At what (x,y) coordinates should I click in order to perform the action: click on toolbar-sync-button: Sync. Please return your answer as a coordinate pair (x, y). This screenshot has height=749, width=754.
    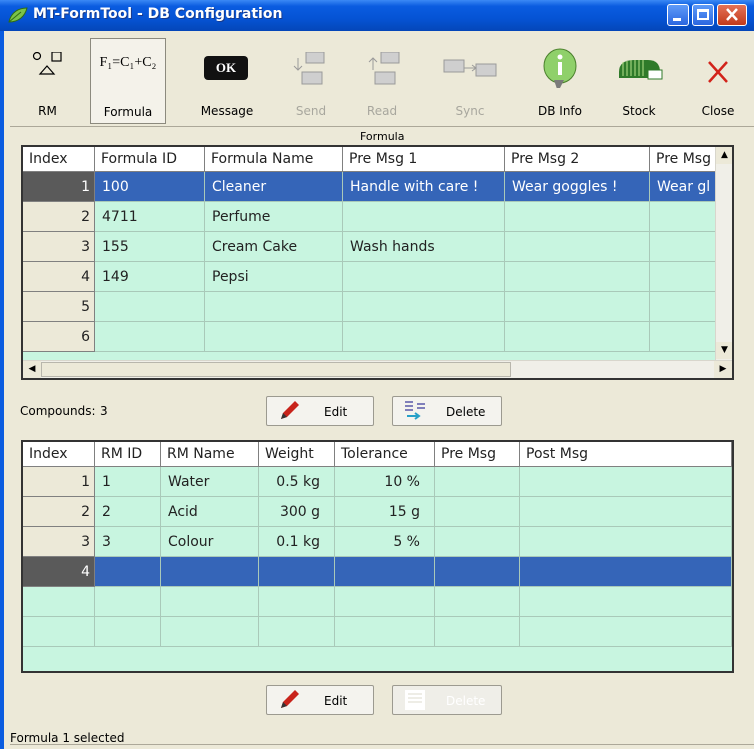
    Looking at the image, I should click on (470, 81).